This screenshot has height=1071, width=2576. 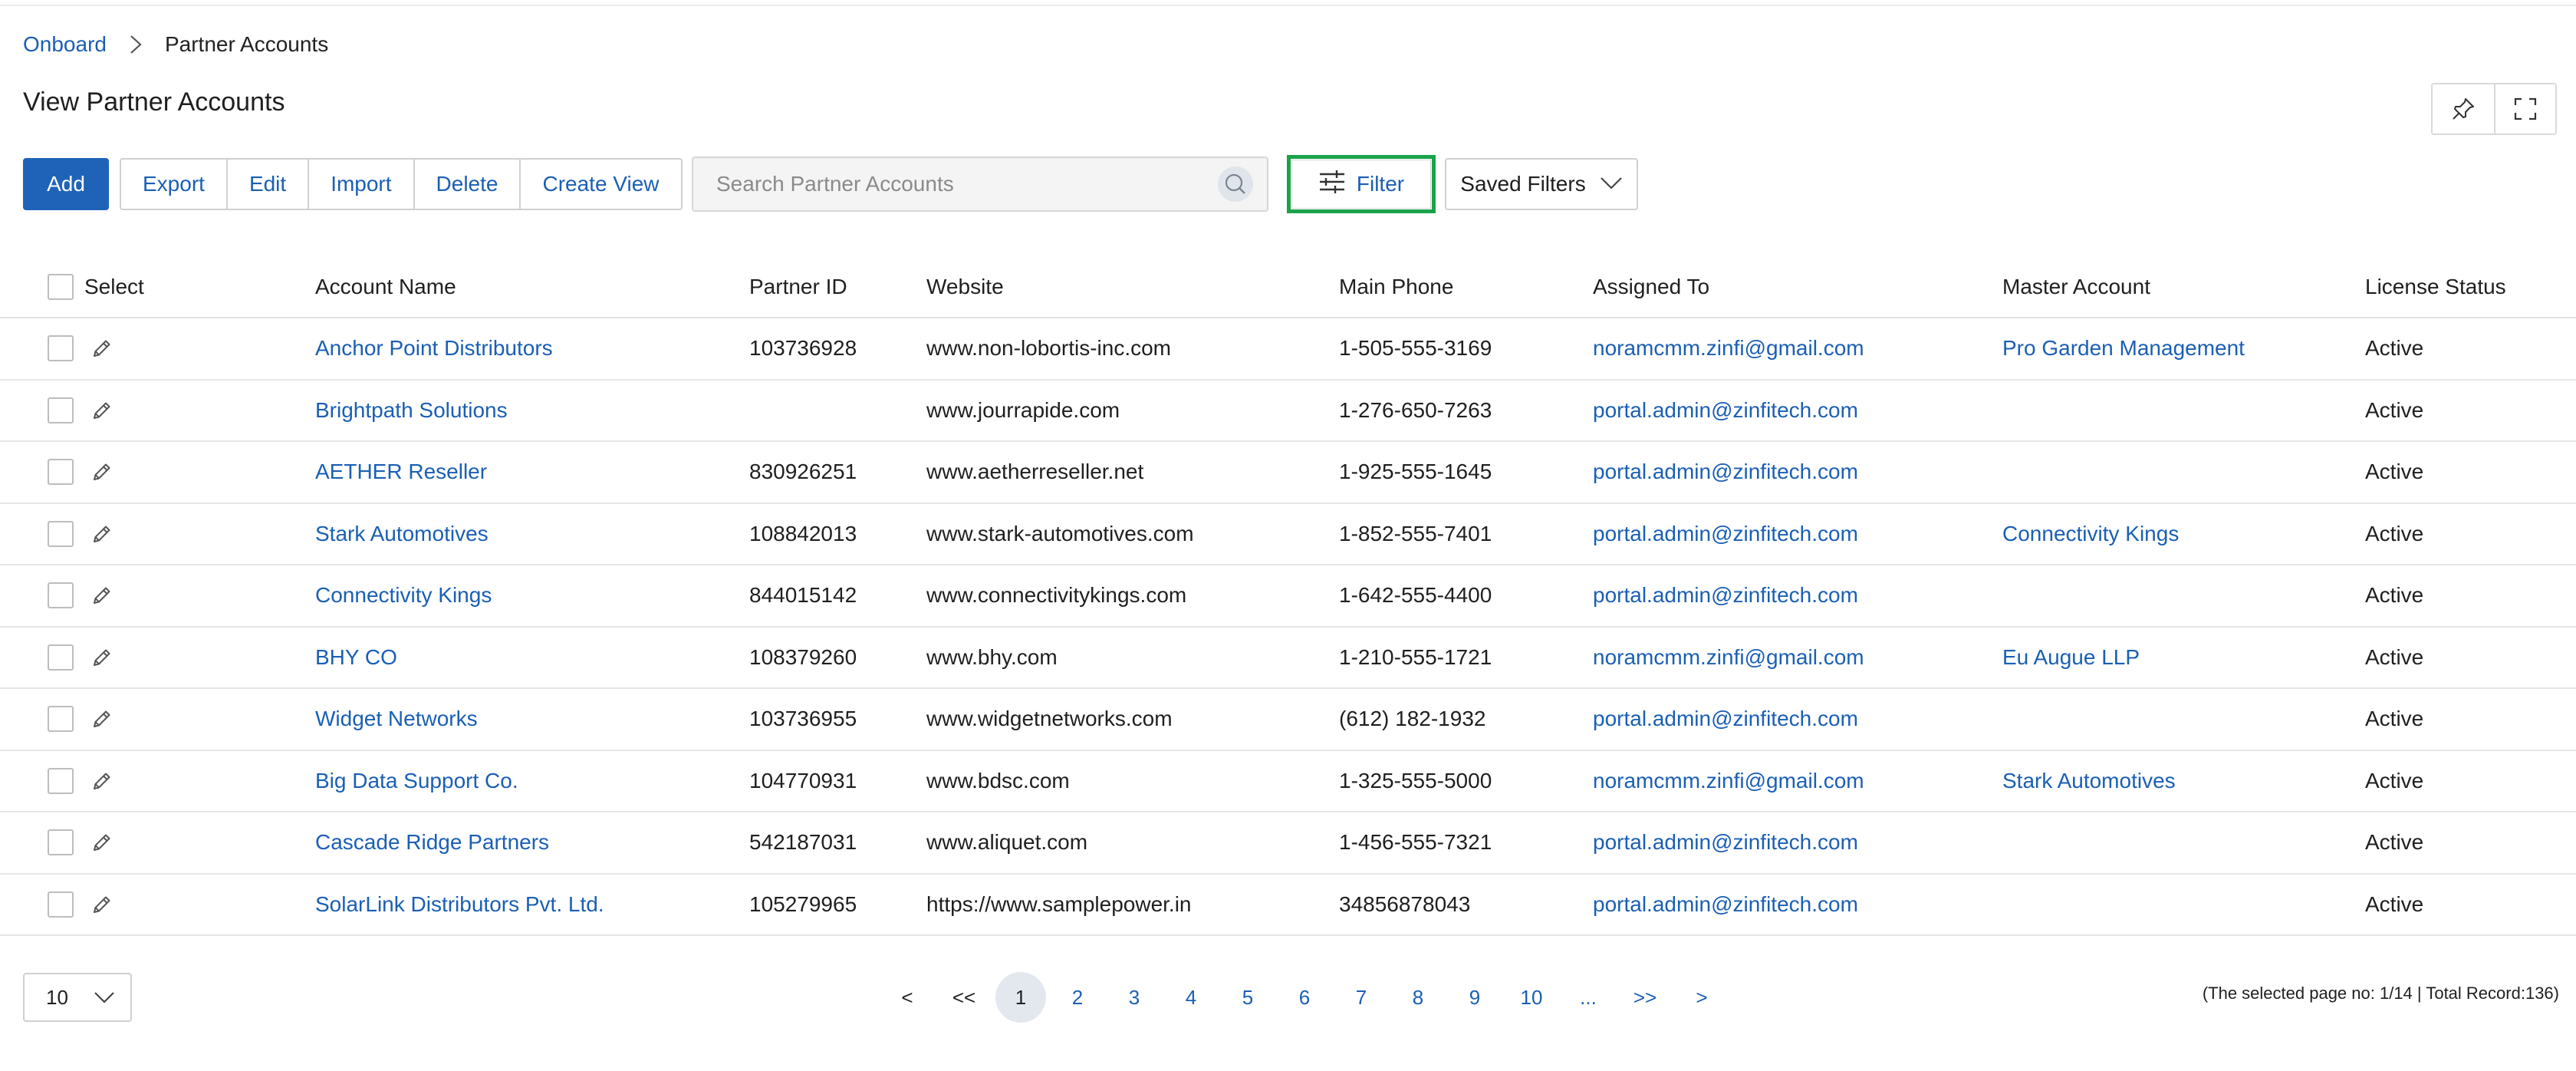 I want to click on website-cell: https://www.samplepower.in, so click(x=1059, y=903).